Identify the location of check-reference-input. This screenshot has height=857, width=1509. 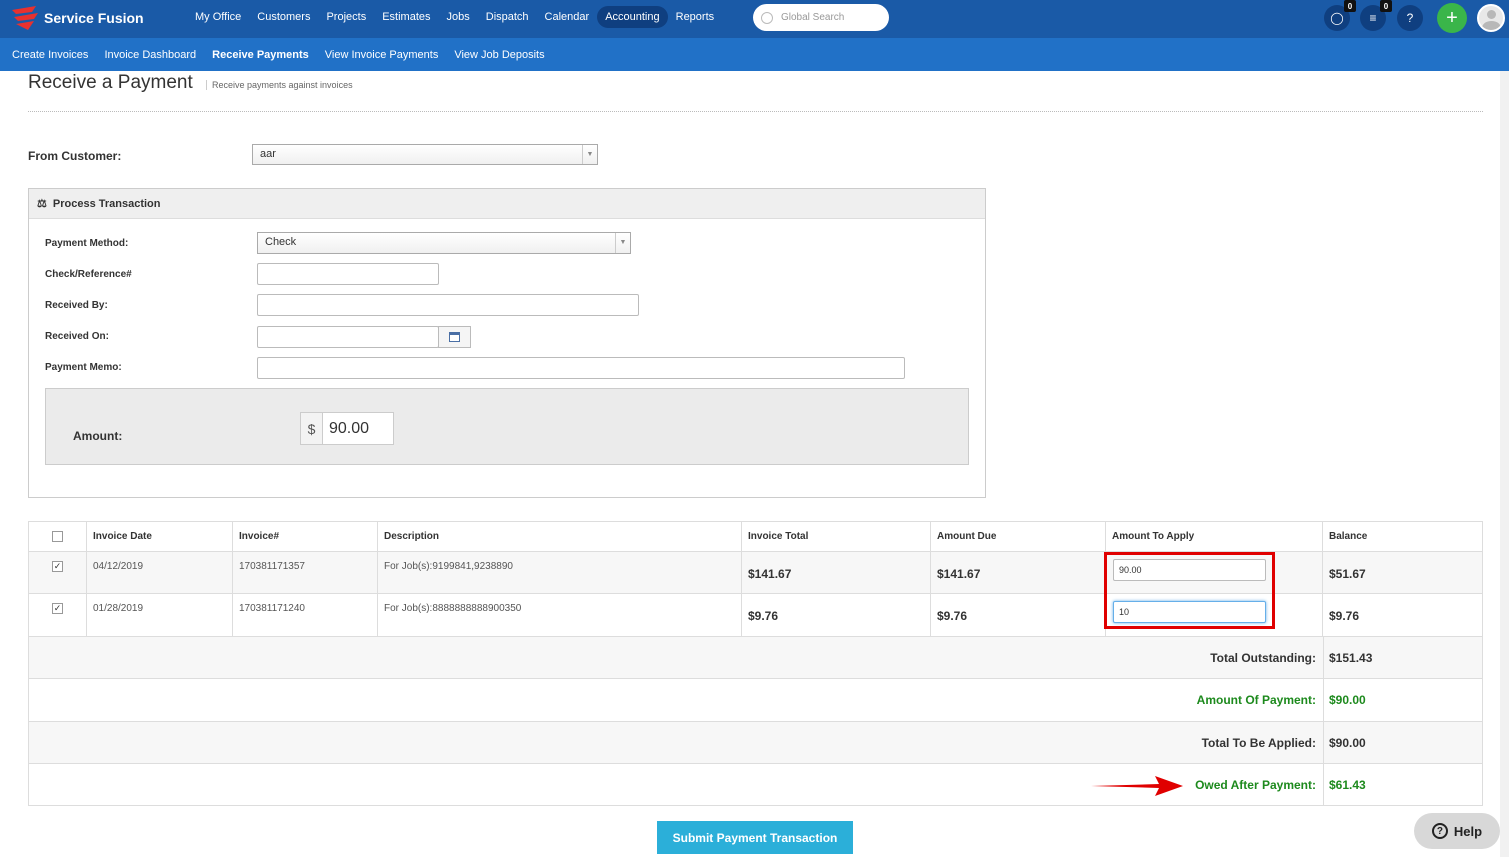
(348, 274).